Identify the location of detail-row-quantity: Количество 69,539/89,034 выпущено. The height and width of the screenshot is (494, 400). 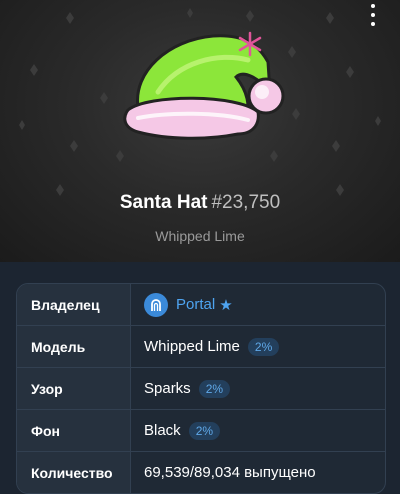
(201, 472).